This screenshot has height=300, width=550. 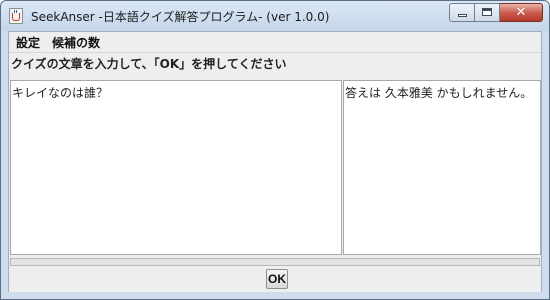 What do you see at coordinates (16, 16) in the screenshot?
I see `java-cup-icon` at bounding box center [16, 16].